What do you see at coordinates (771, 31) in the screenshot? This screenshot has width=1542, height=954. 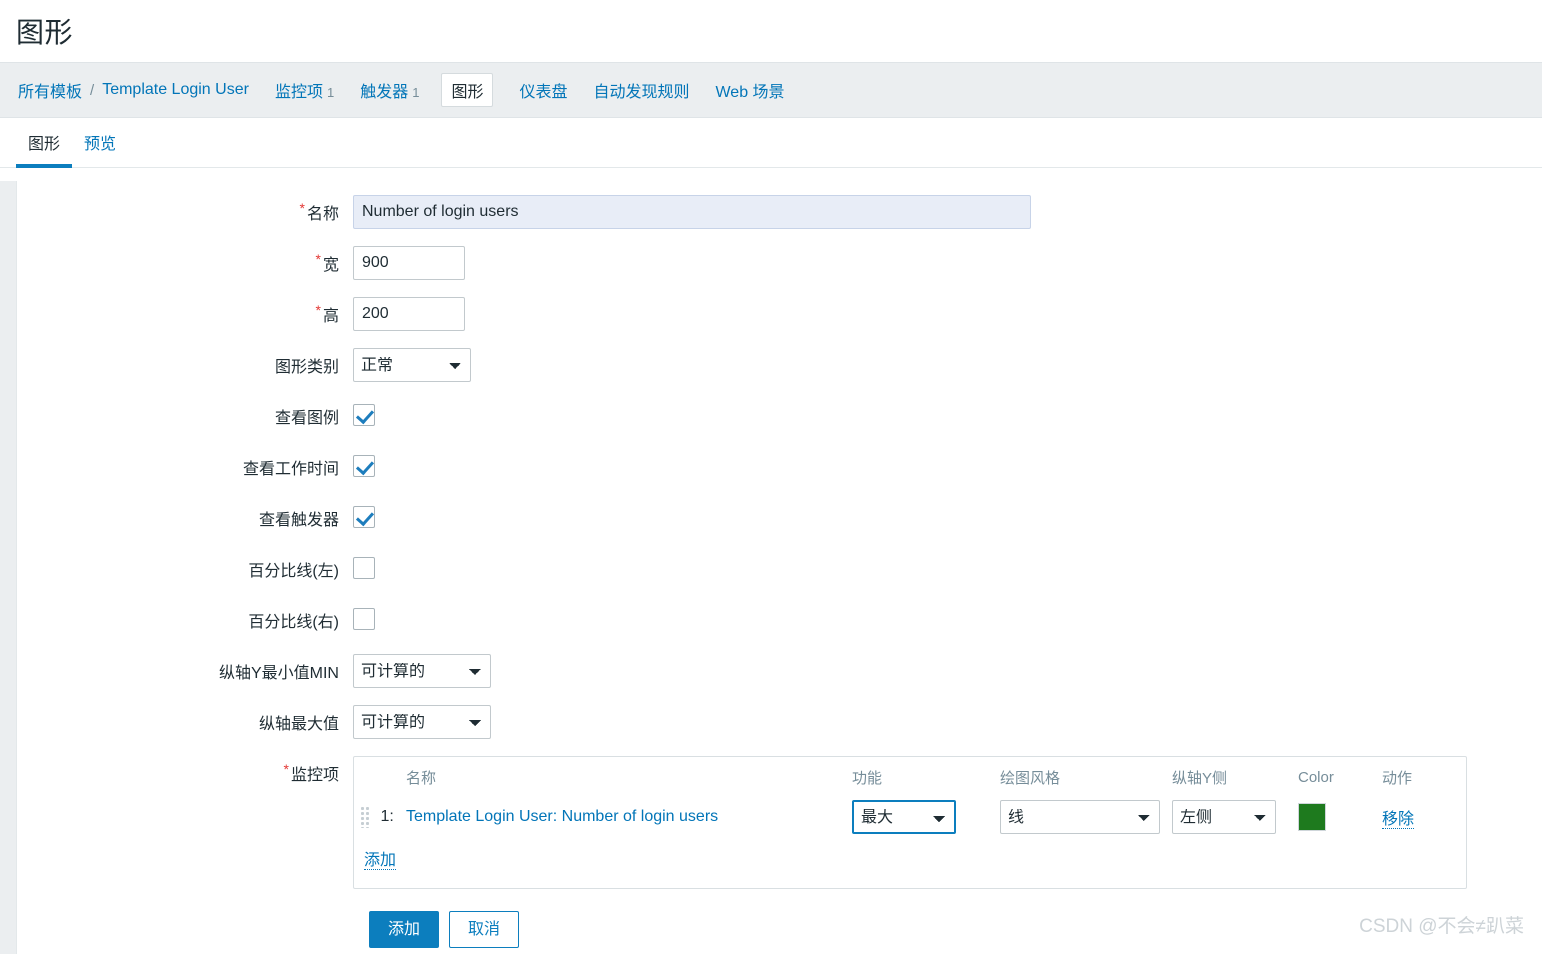 I see `page-title-bar: 图形` at bounding box center [771, 31].